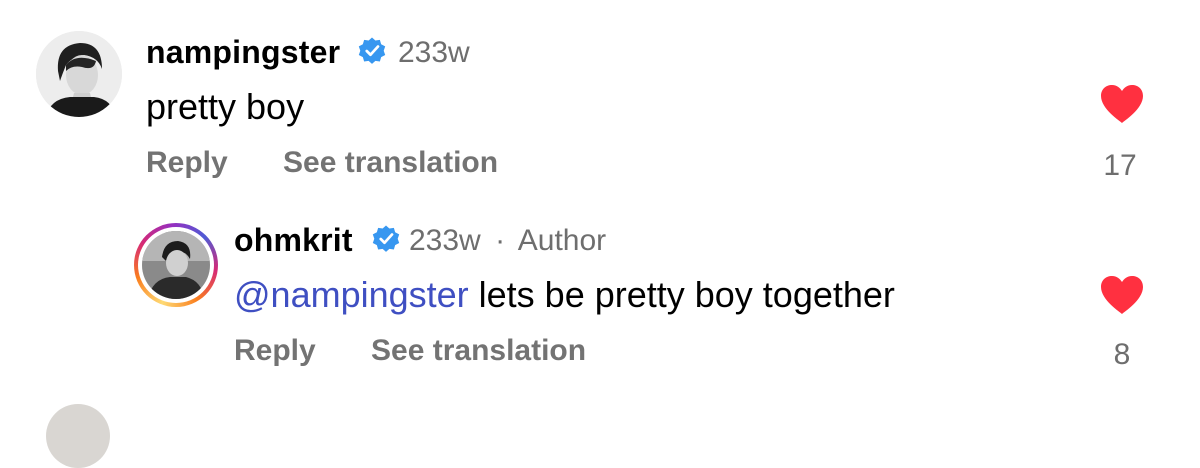 The image size is (1200, 468). Describe the element at coordinates (293, 240) in the screenshot. I see `comment-username: ohmkrit` at that location.